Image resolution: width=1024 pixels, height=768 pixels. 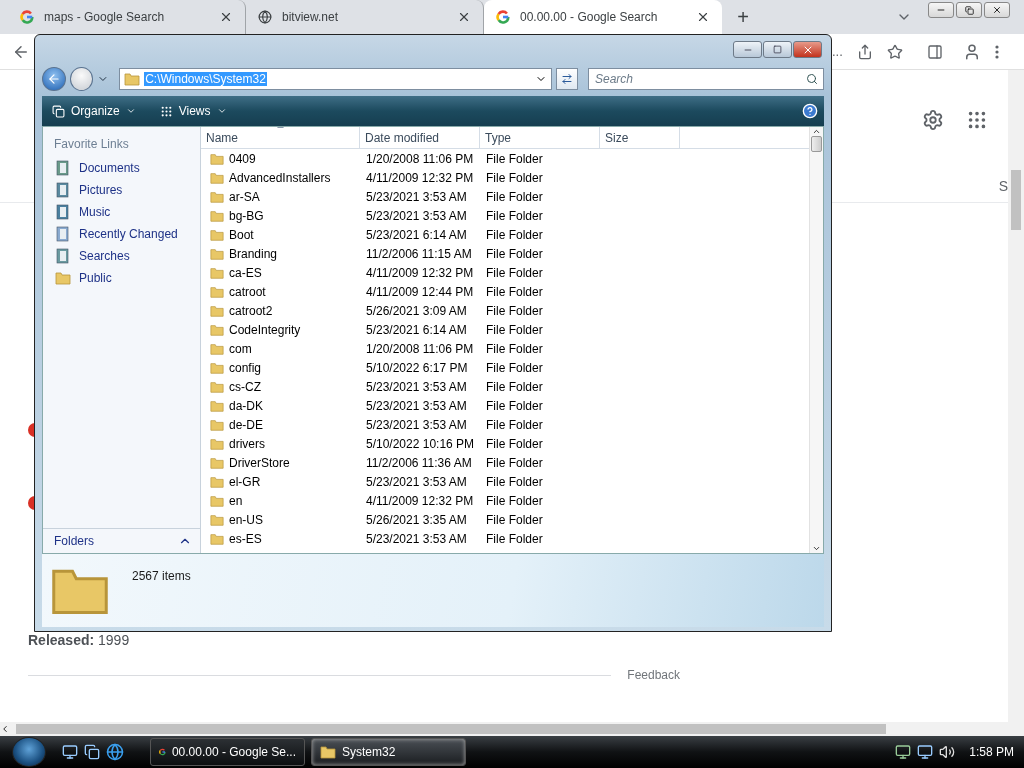 I want to click on item-count: 2567 items, so click(x=161, y=576).